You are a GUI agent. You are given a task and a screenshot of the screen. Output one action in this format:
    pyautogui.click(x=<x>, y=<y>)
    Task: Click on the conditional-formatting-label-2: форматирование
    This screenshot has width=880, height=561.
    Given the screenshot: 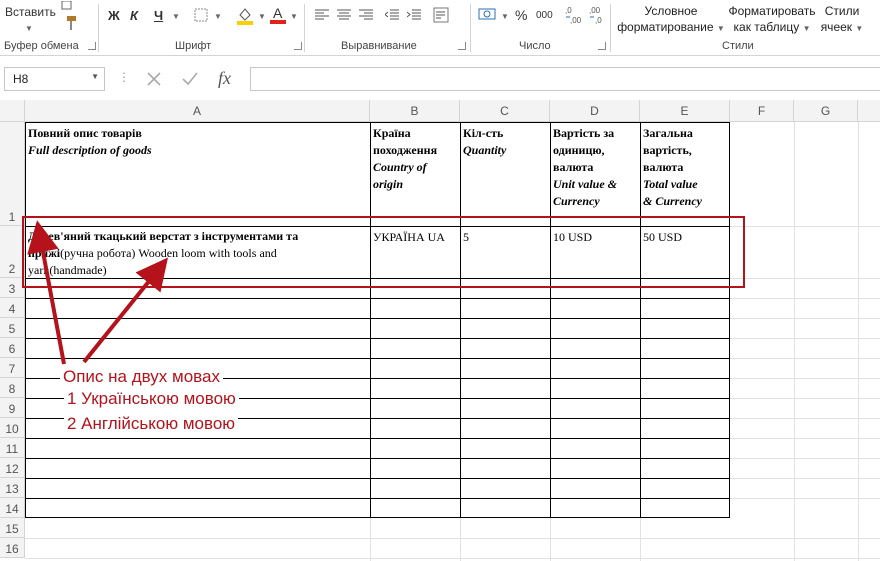 What is the action you would take?
    pyautogui.click(x=665, y=27)
    